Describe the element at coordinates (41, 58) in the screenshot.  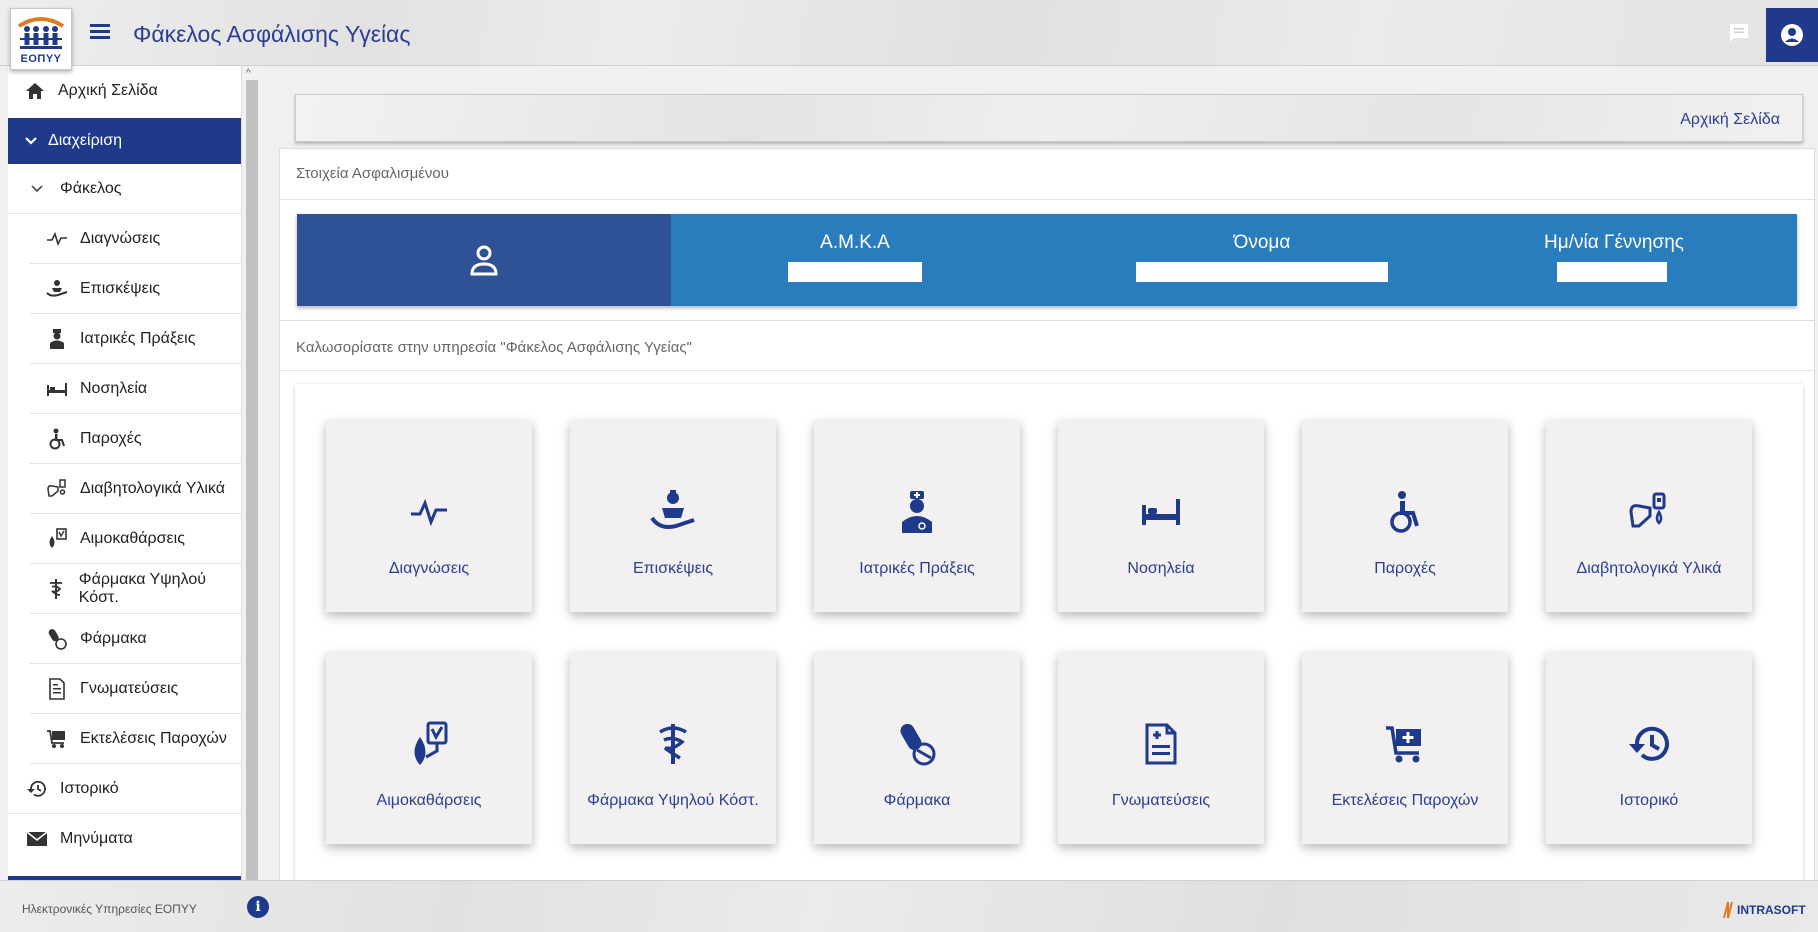
I see `logo-text: ΕΟΠΥΥ` at that location.